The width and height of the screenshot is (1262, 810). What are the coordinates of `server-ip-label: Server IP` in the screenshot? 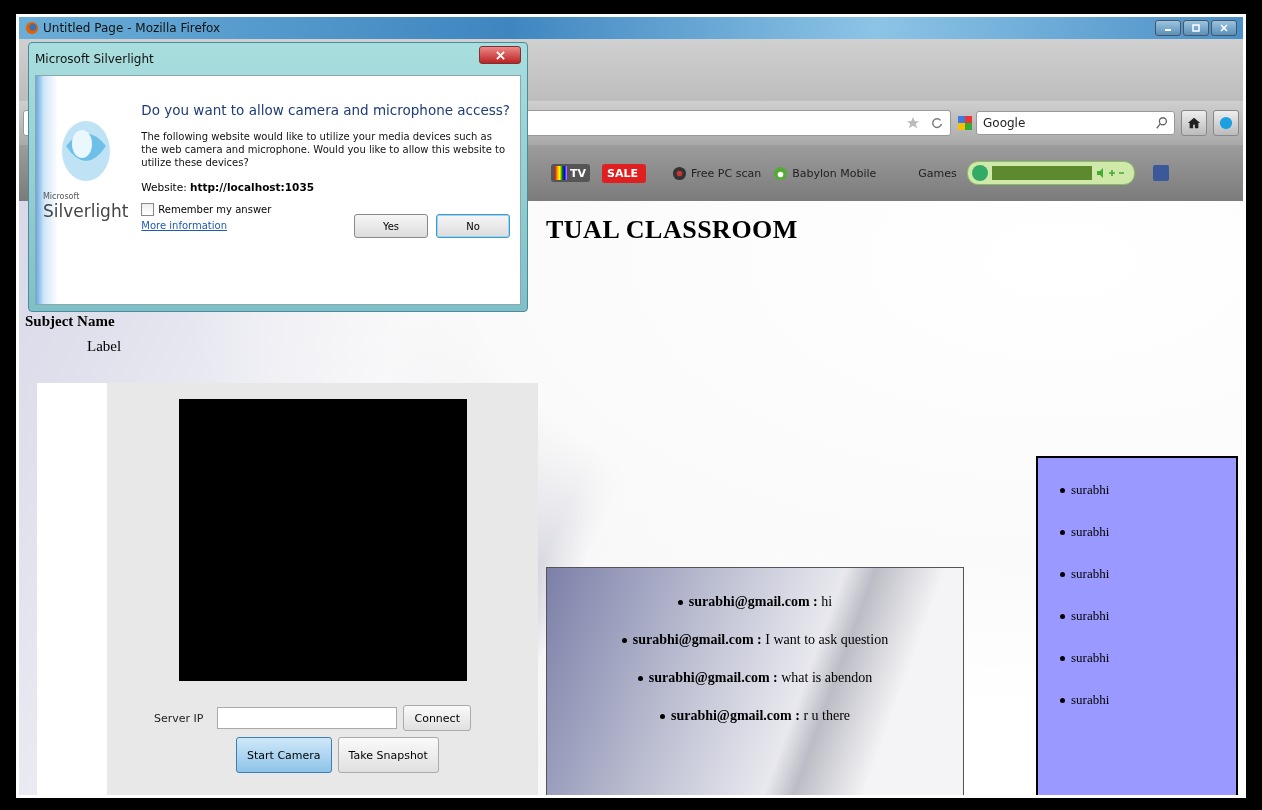 It's located at (179, 718).